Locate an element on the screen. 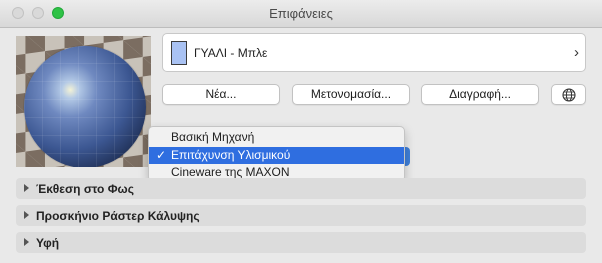 The image size is (602, 263). section-light-exposure: Έκθεση στο Φως is located at coordinates (301, 188).